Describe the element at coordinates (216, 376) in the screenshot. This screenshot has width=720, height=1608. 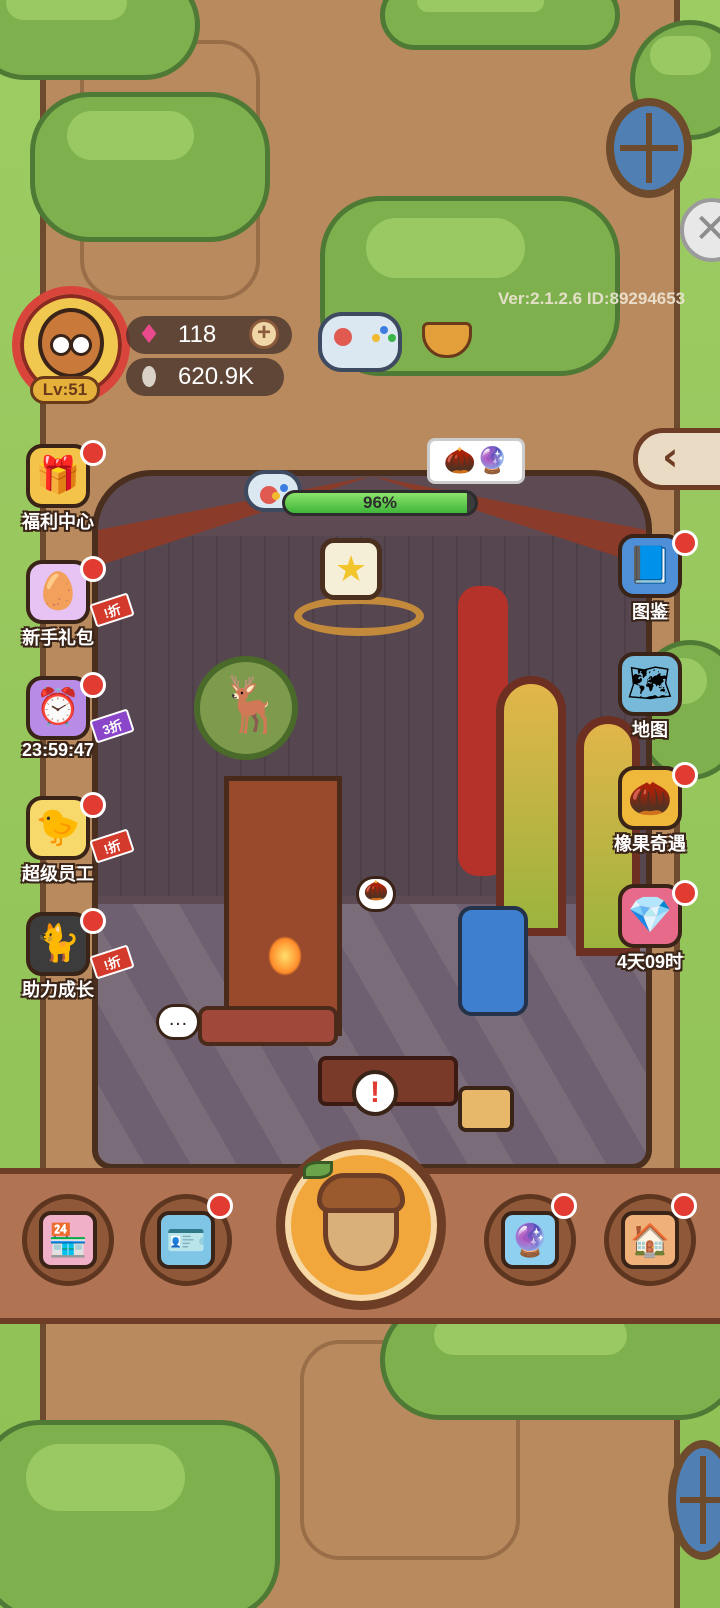
I see `seed-amount: 620.9K` at that location.